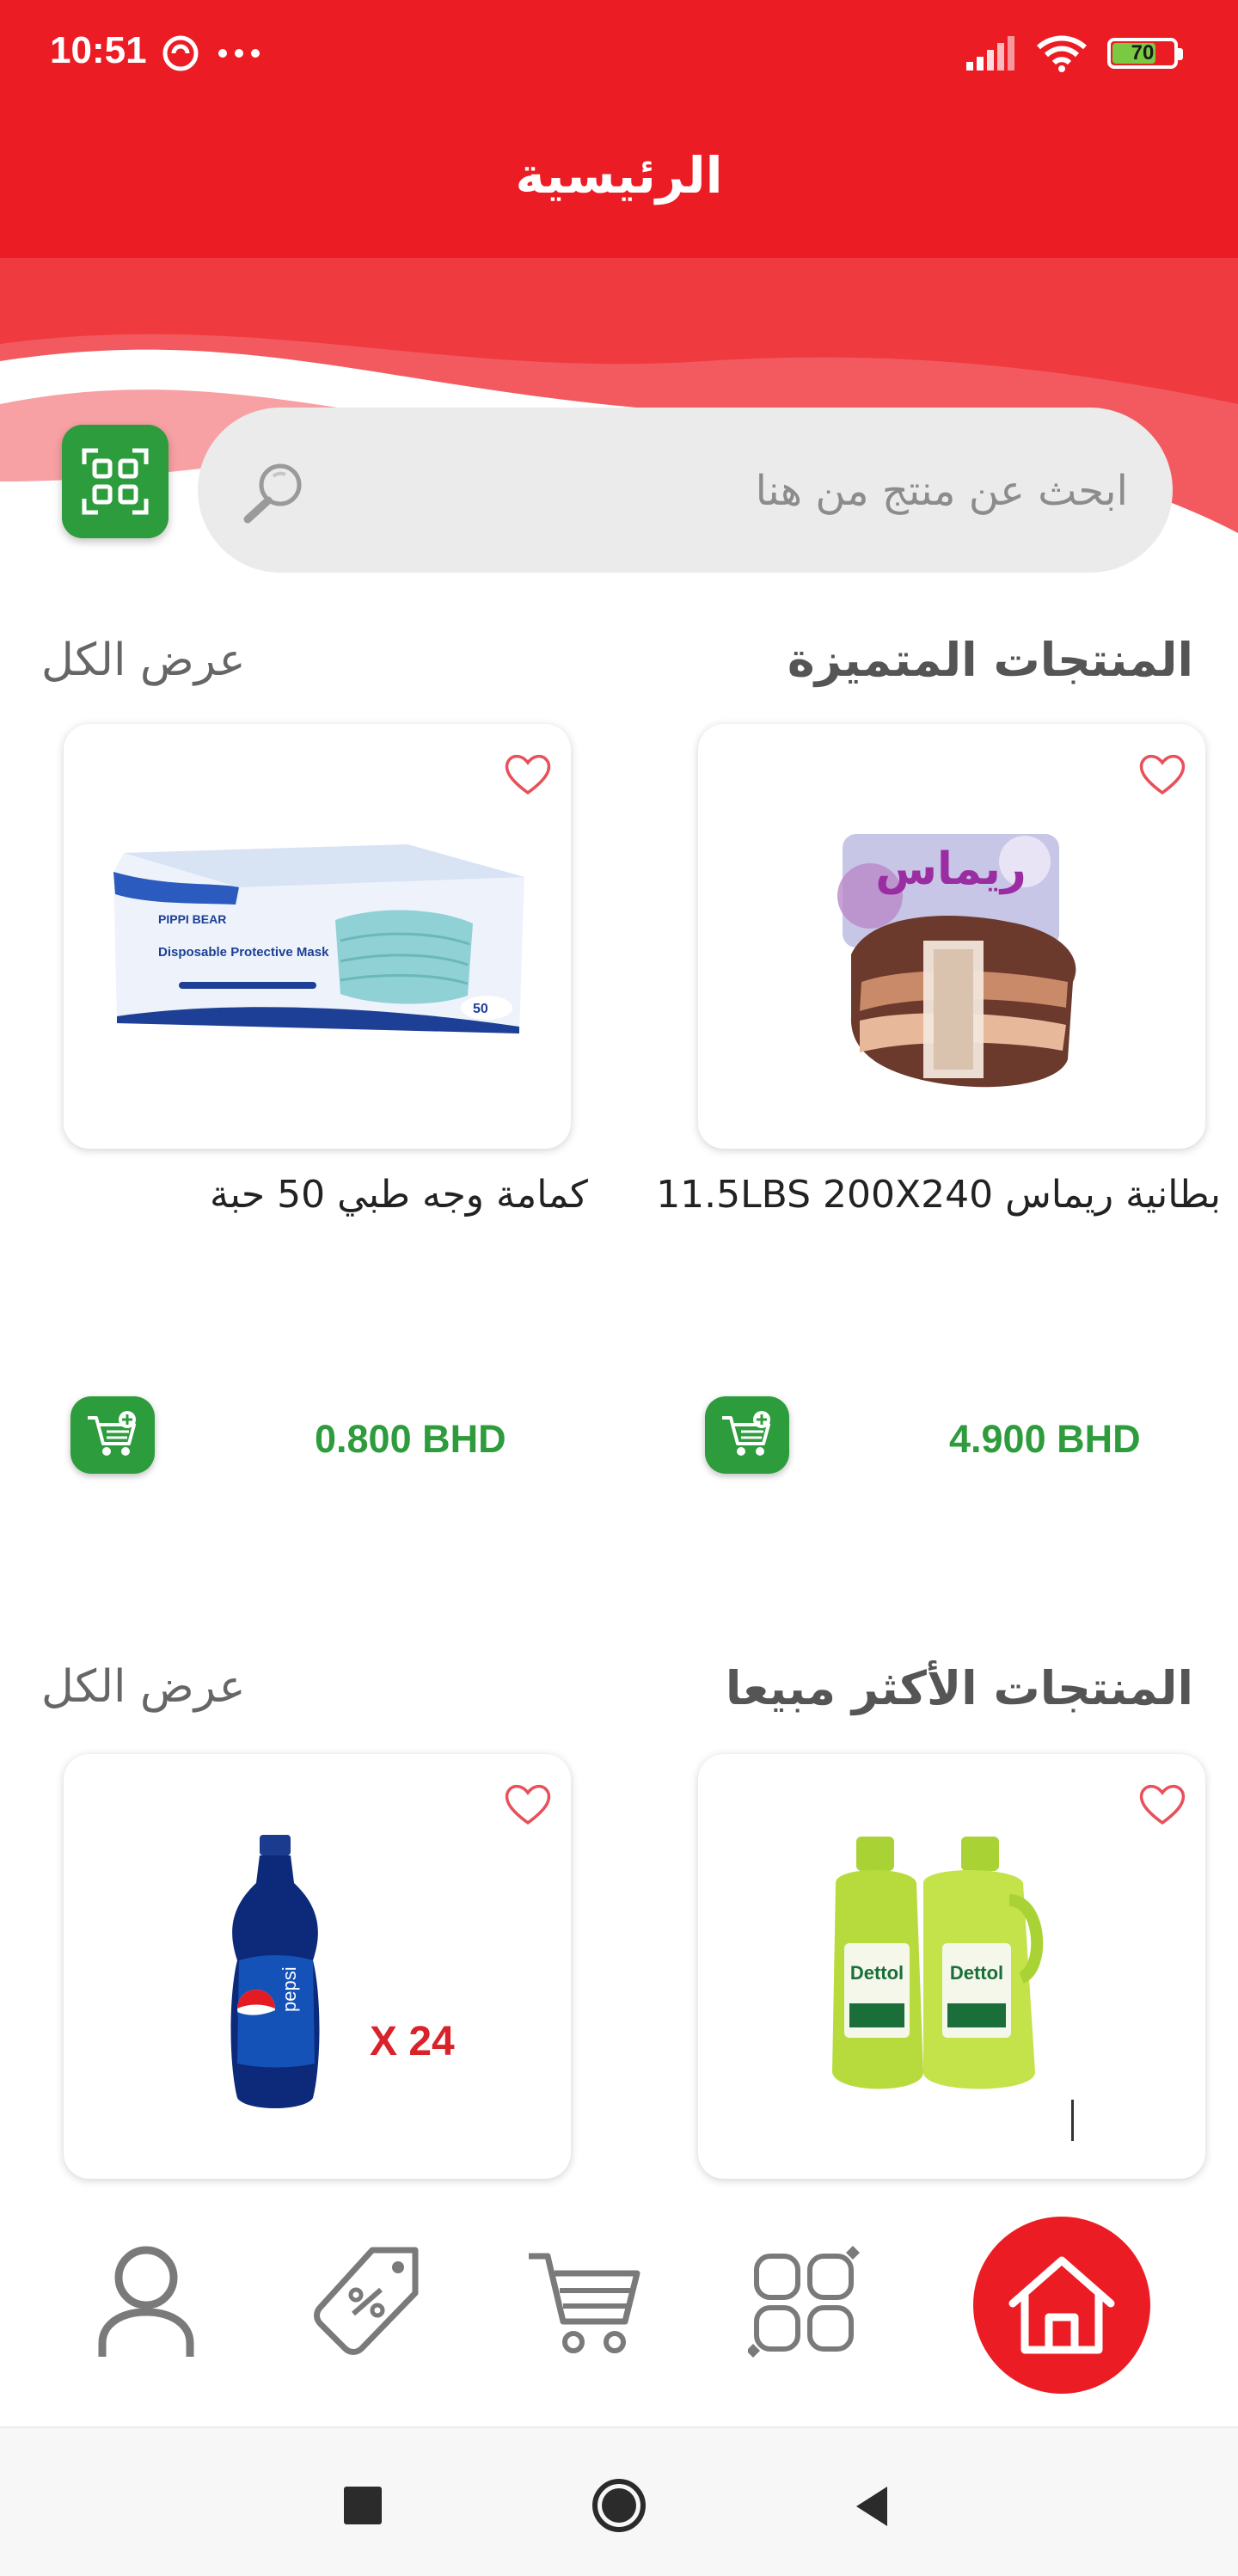  What do you see at coordinates (619, 50) in the screenshot?
I see `status-bar: 10:51 70` at bounding box center [619, 50].